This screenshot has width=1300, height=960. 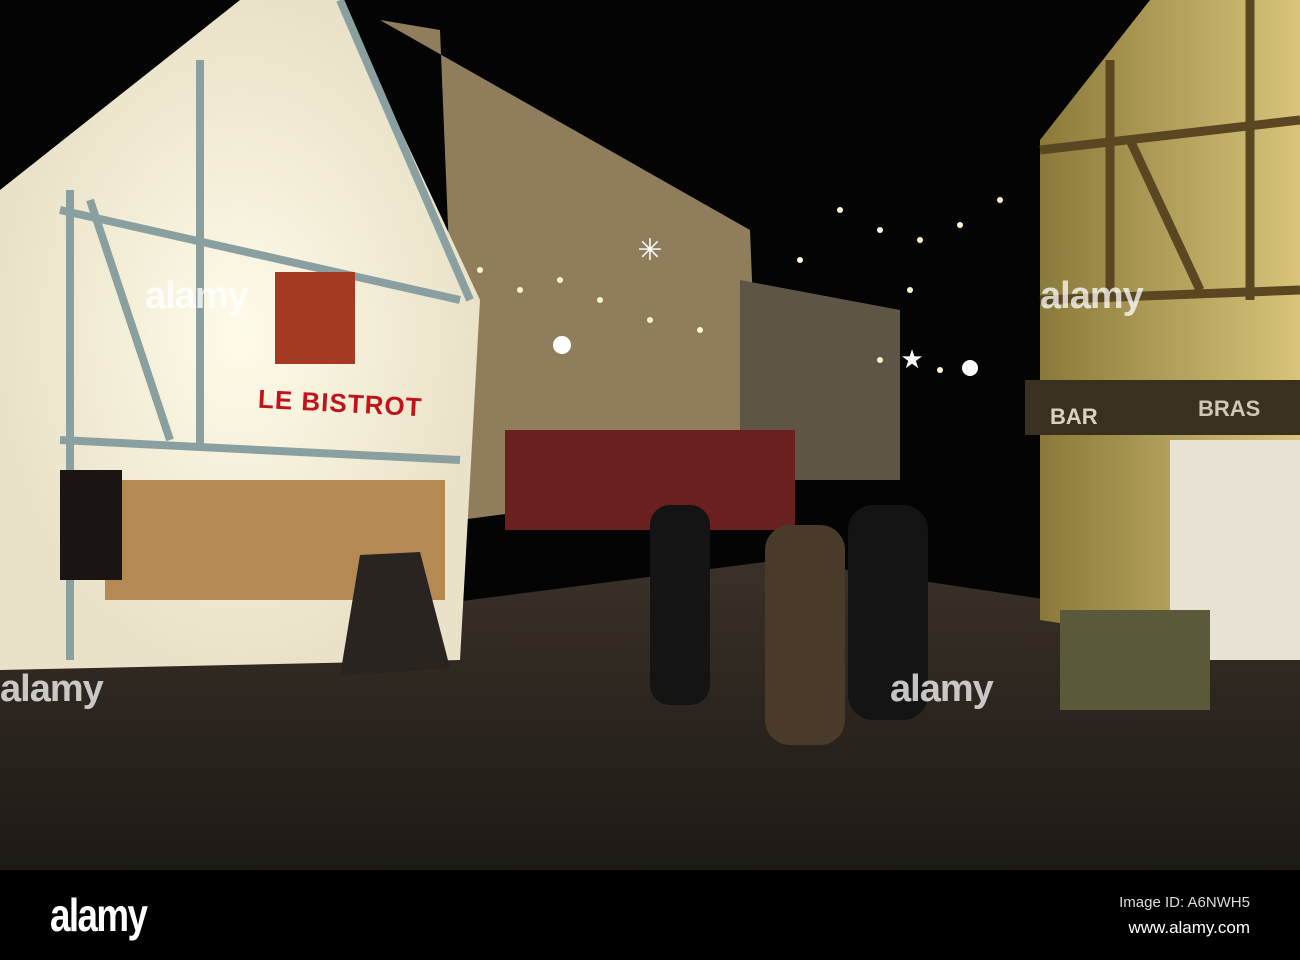 I want to click on image-id: Image ID: A6NWH5, so click(x=1184, y=902).